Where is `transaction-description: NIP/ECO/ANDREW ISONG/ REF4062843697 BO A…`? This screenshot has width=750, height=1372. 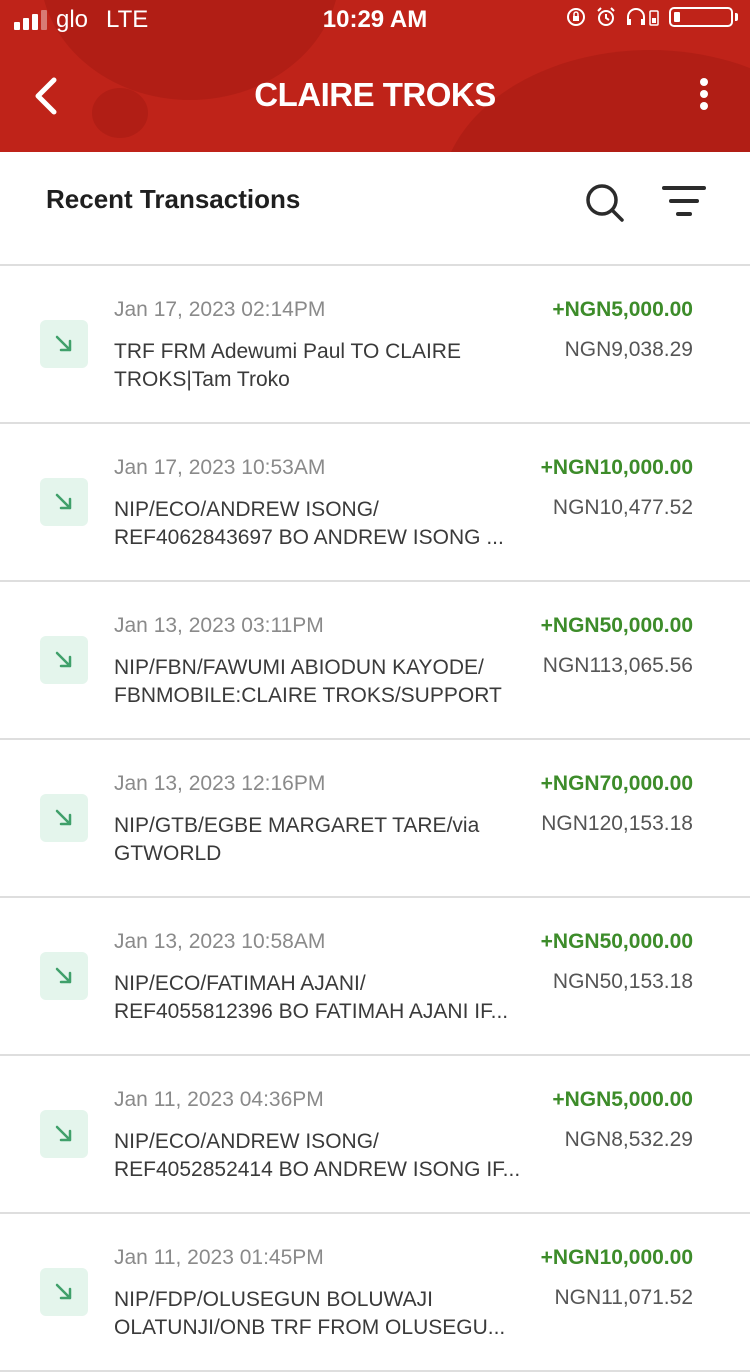
transaction-description: NIP/ECO/ANDREW ISONG/ REF4062843697 BO A… is located at coordinates (309, 523).